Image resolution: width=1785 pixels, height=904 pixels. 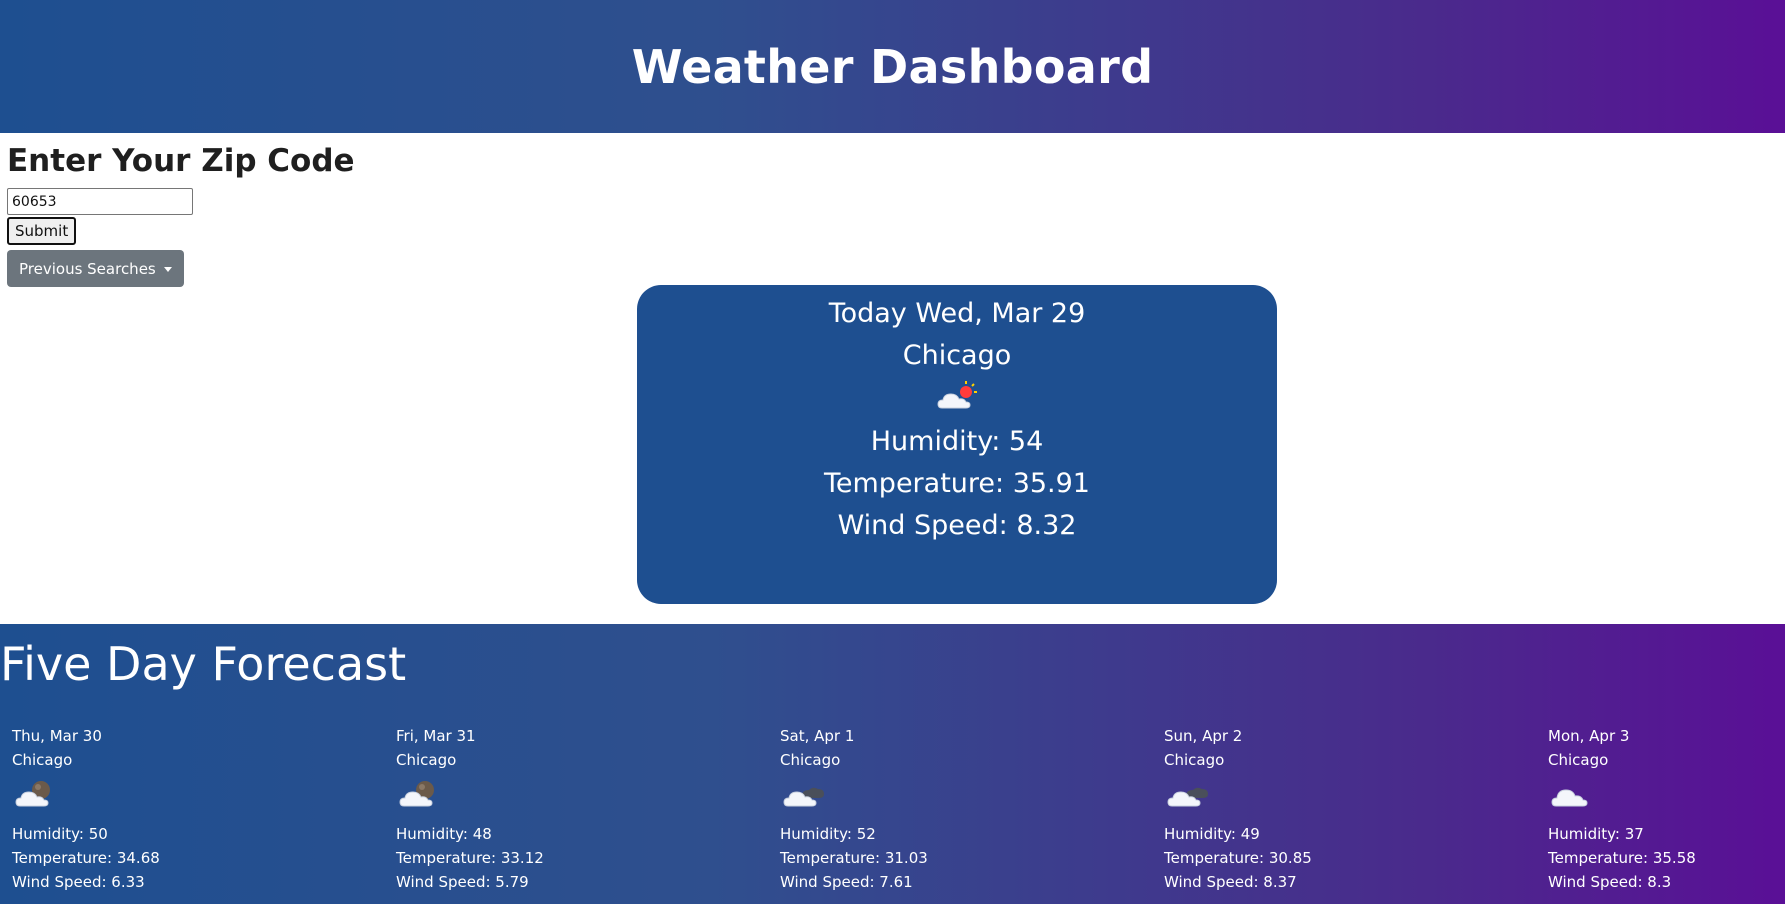 What do you see at coordinates (957, 399) in the screenshot?
I see `cloud-sun-icon` at bounding box center [957, 399].